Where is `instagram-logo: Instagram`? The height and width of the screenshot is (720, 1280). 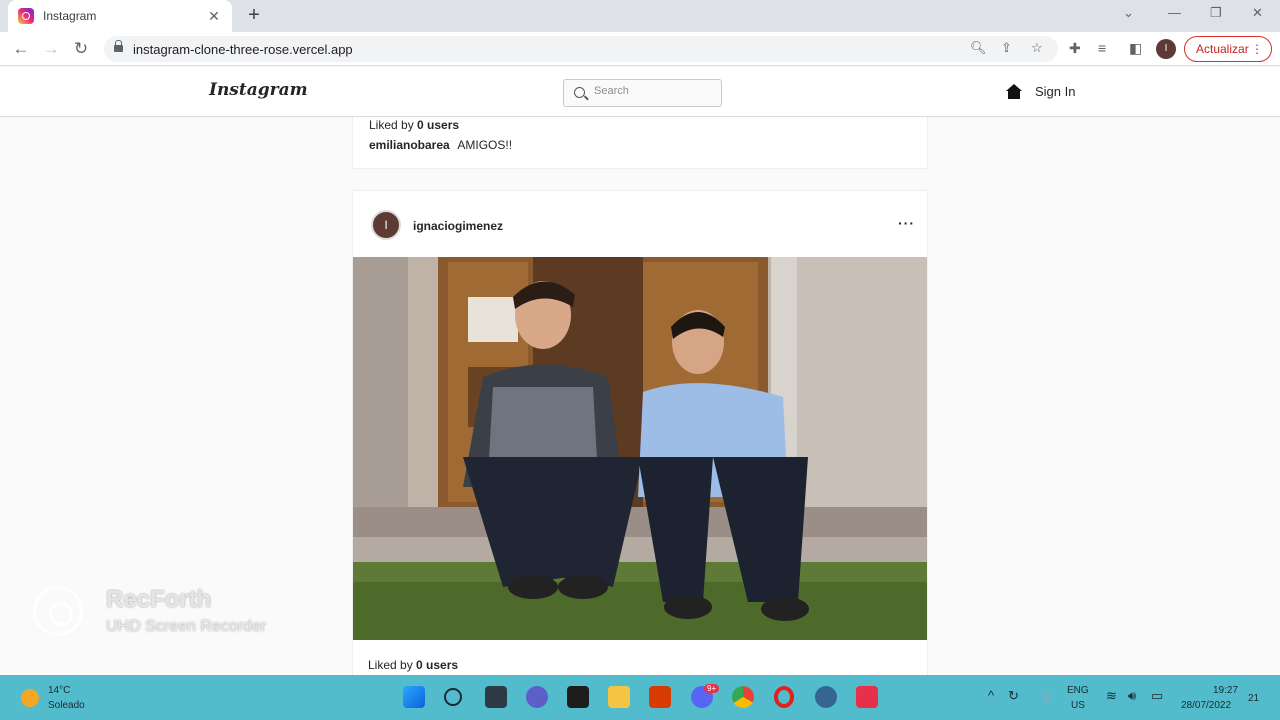 instagram-logo: Instagram is located at coordinates (258, 90).